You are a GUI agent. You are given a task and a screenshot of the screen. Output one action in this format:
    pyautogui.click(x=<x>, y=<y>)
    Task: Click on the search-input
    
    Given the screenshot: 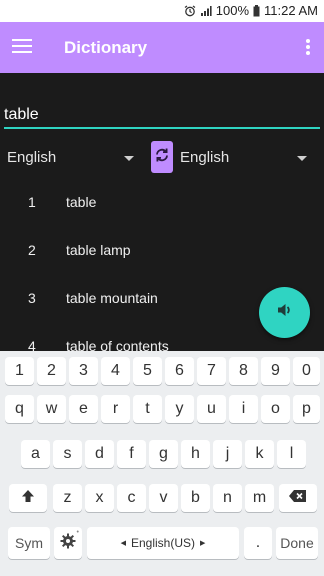 What is the action you would take?
    pyautogui.click(x=162, y=115)
    